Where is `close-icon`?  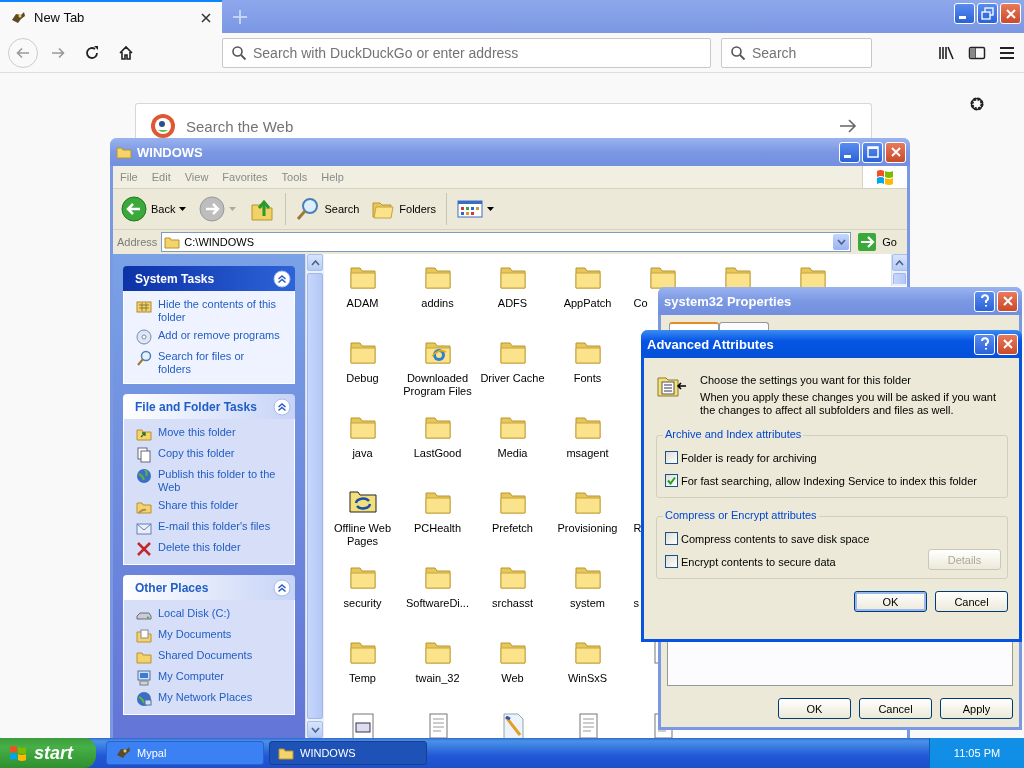 close-icon is located at coordinates (206, 17).